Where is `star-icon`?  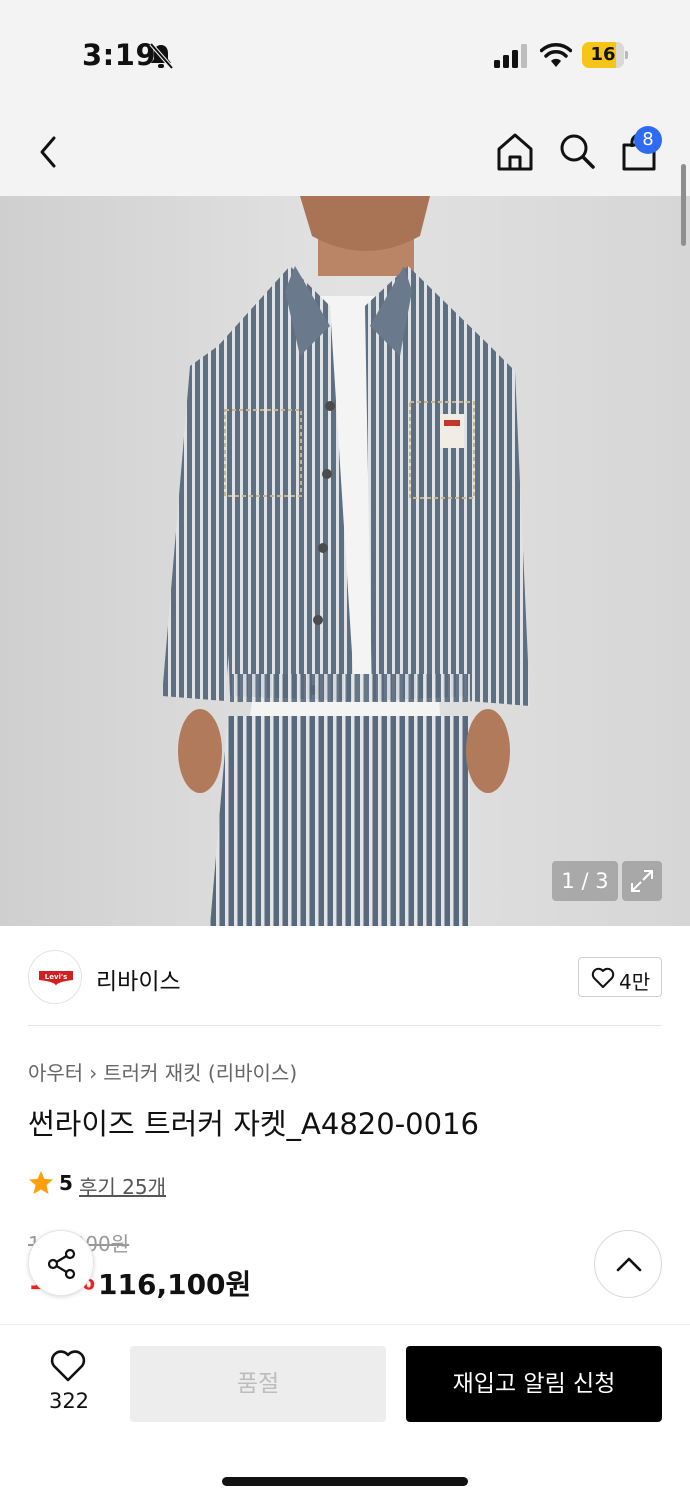 star-icon is located at coordinates (41, 1182).